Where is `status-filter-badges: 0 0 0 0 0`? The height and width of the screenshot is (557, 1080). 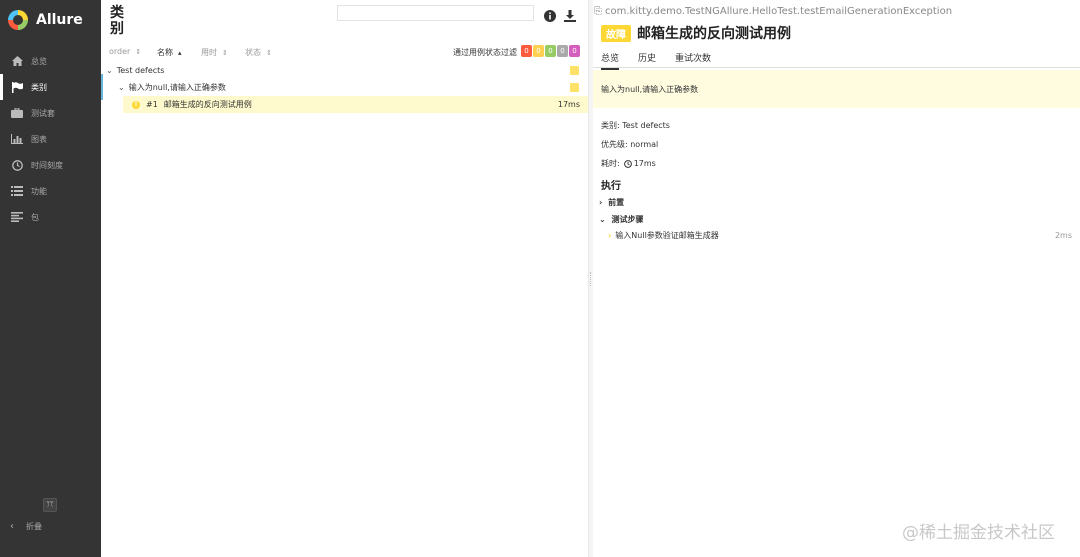 status-filter-badges: 0 0 0 0 0 is located at coordinates (551, 51).